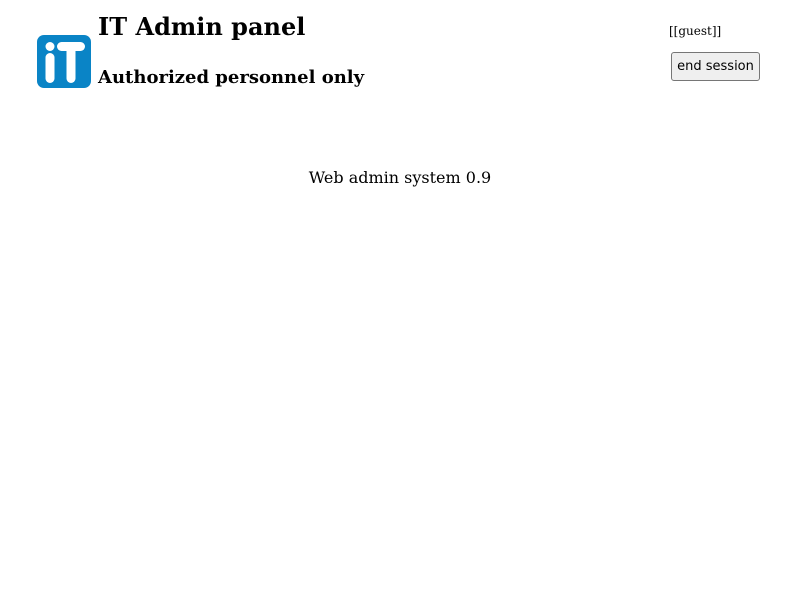 The height and width of the screenshot is (600, 800). What do you see at coordinates (695, 31) in the screenshot?
I see `current-user-label: [[guest]]` at bounding box center [695, 31].